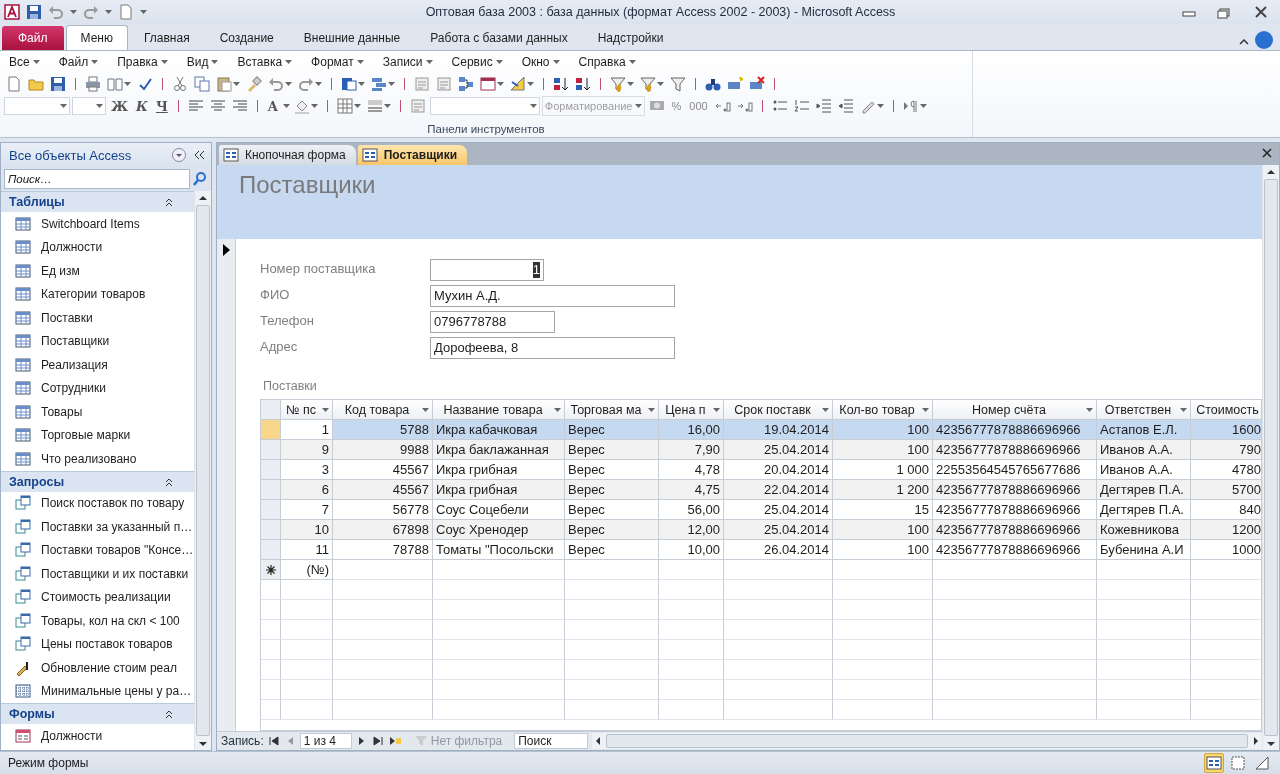 This screenshot has height=774, width=1280. Describe the element at coordinates (883, 410) in the screenshot. I see `column-header: Кол-во товар` at that location.